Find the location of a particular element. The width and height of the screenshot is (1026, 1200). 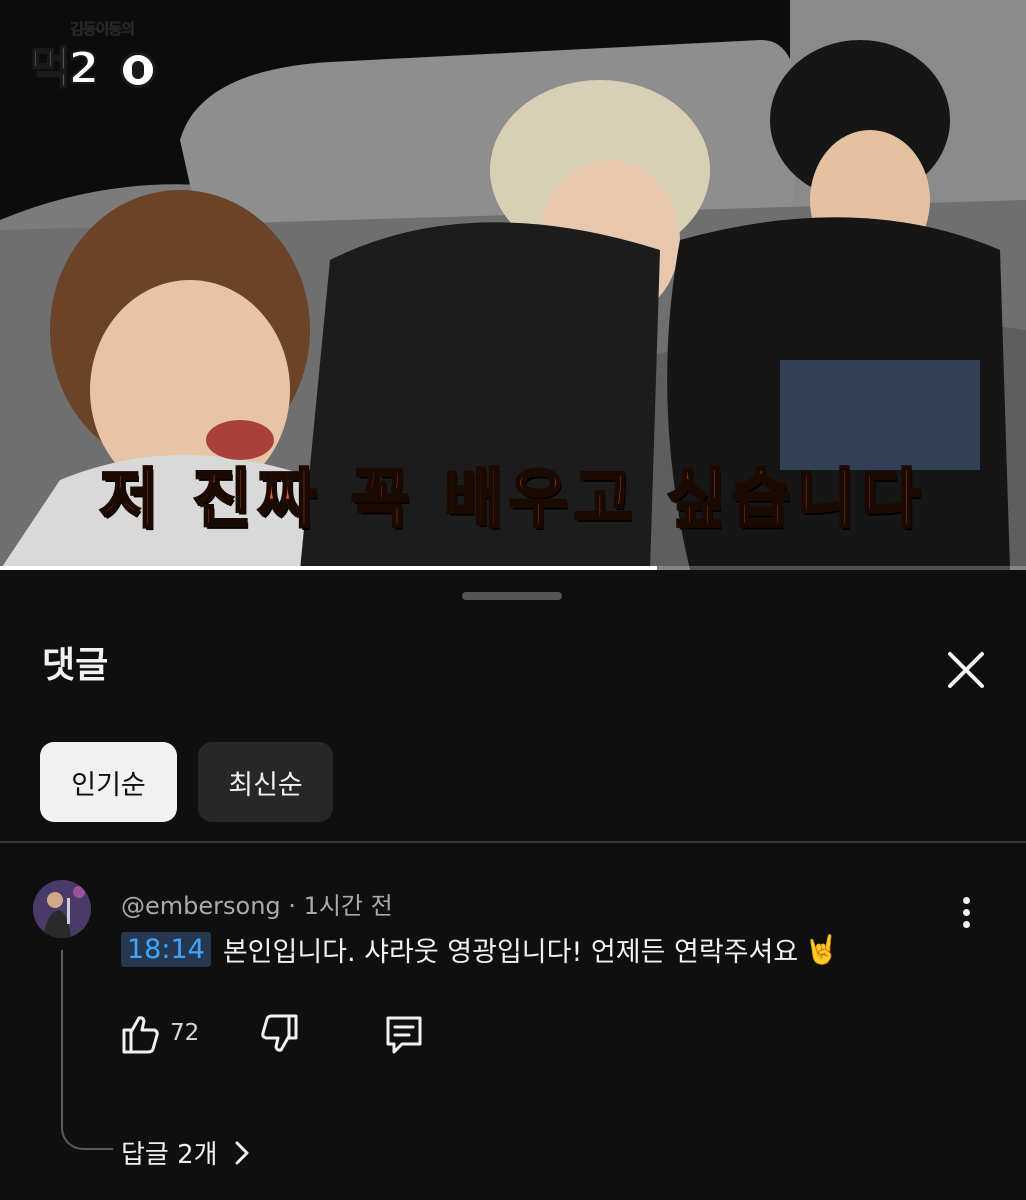

sort-chip-newest: 최신순 is located at coordinates (265, 782).